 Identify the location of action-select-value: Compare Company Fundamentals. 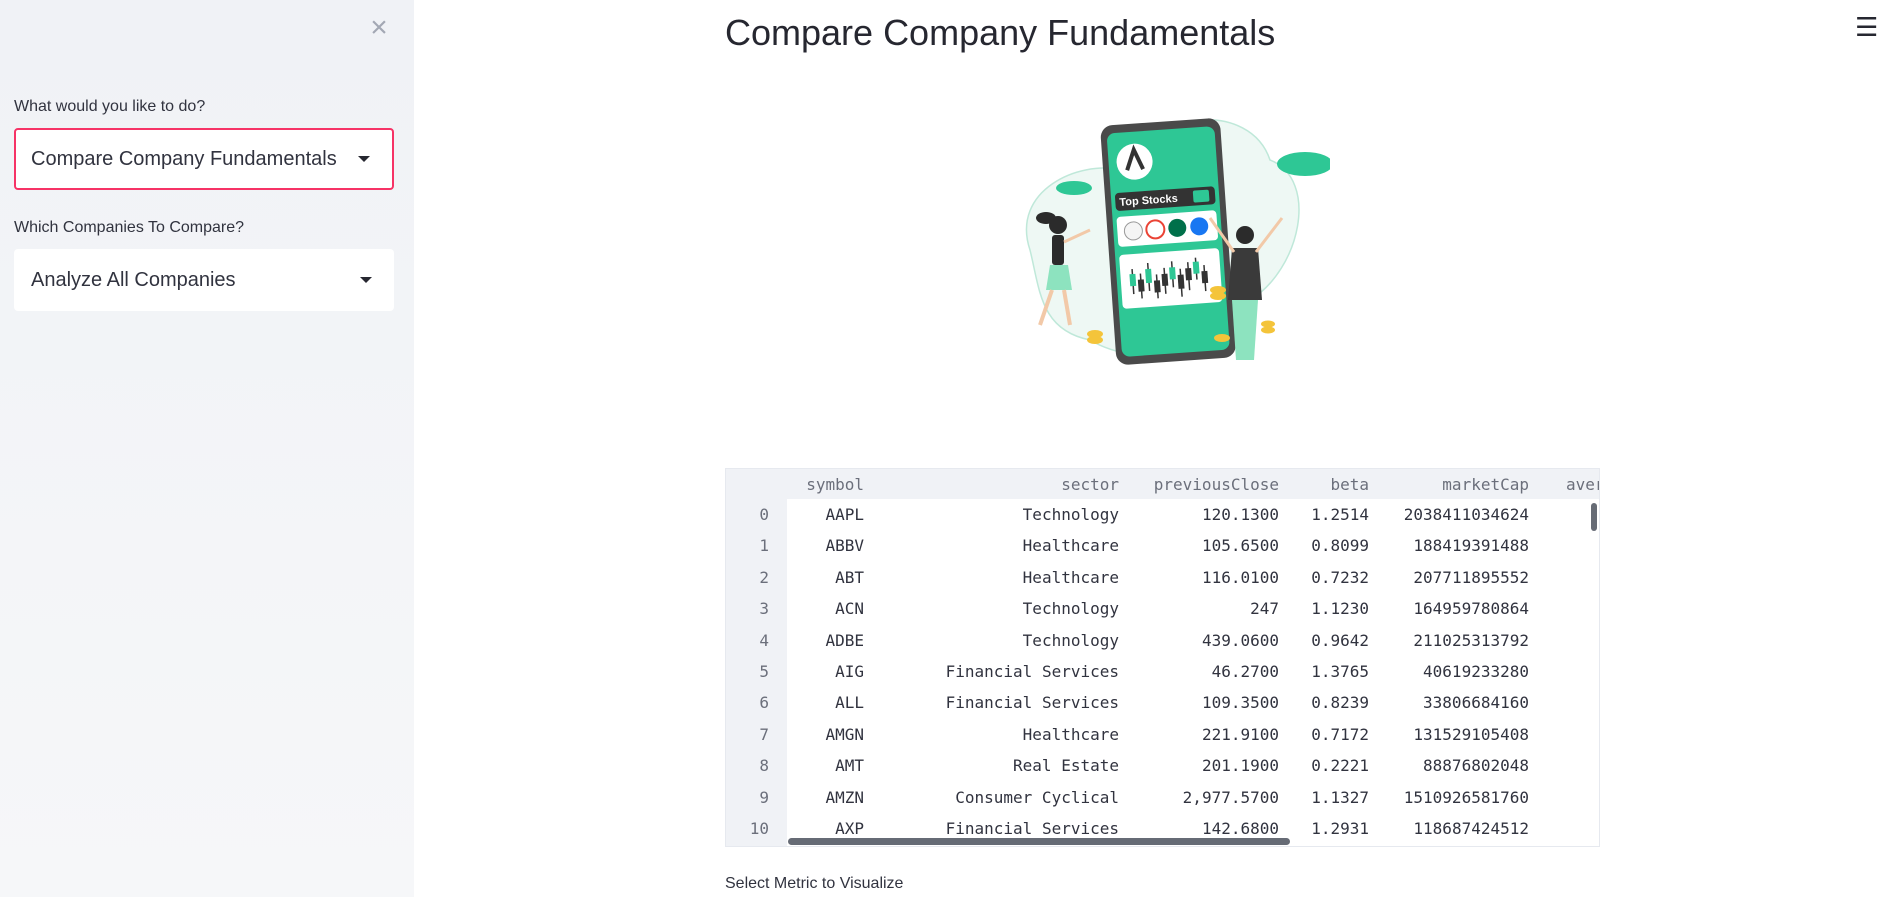
(184, 158).